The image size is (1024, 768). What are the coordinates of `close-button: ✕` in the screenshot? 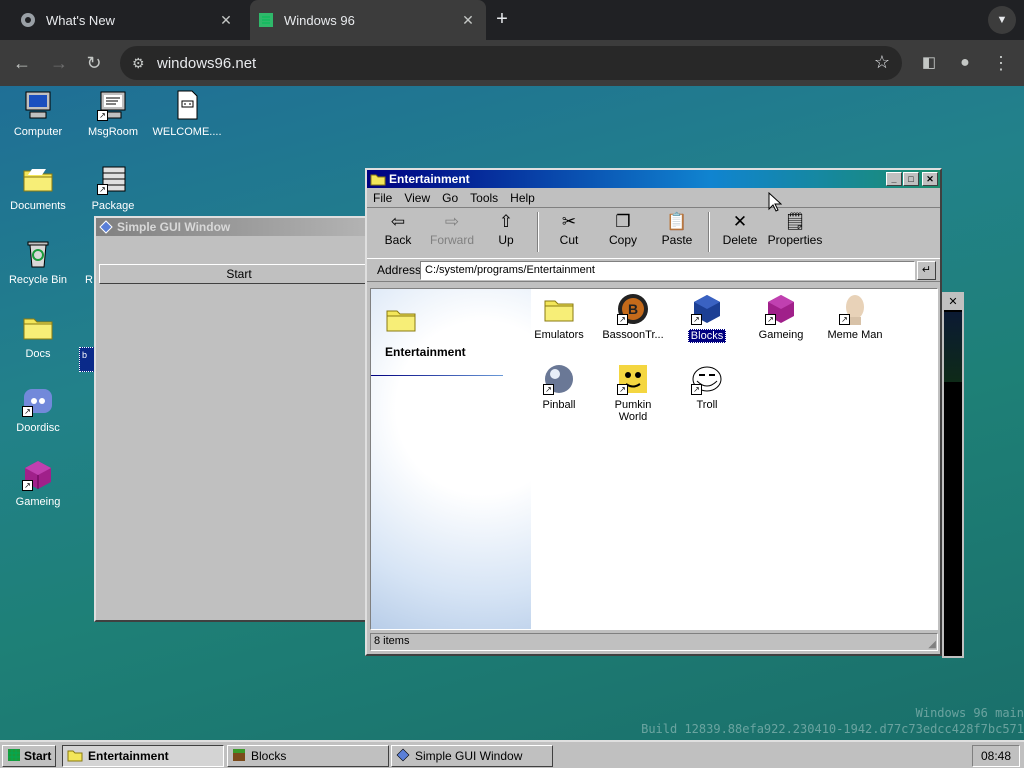 It's located at (930, 179).